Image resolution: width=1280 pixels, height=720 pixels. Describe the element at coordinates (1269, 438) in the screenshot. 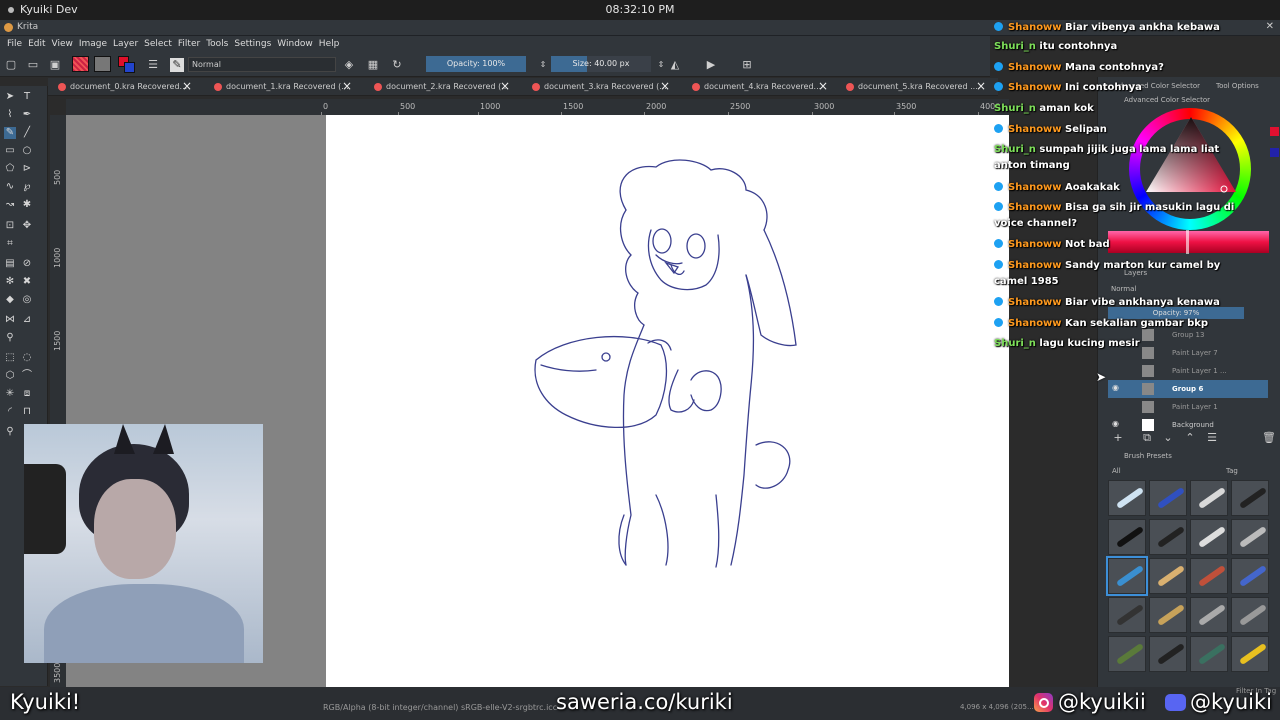

I see `delete-layer-icon: 🗑` at that location.